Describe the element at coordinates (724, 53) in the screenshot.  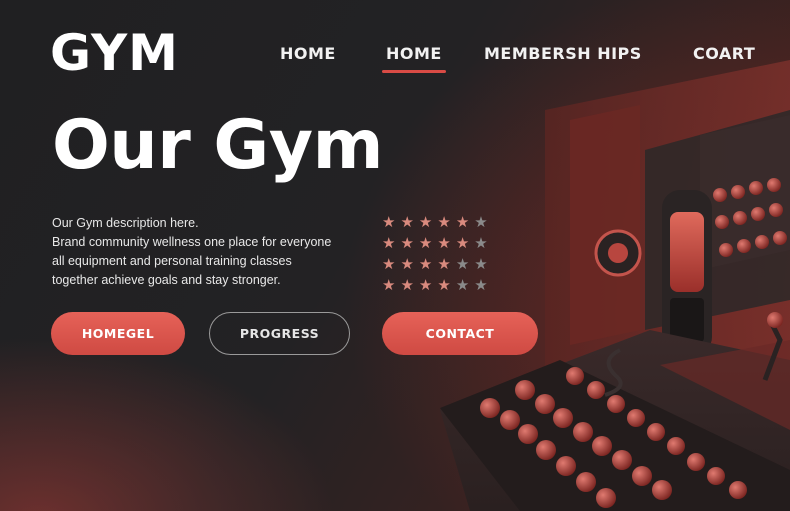
I see `nav-item-coart: COART` at that location.